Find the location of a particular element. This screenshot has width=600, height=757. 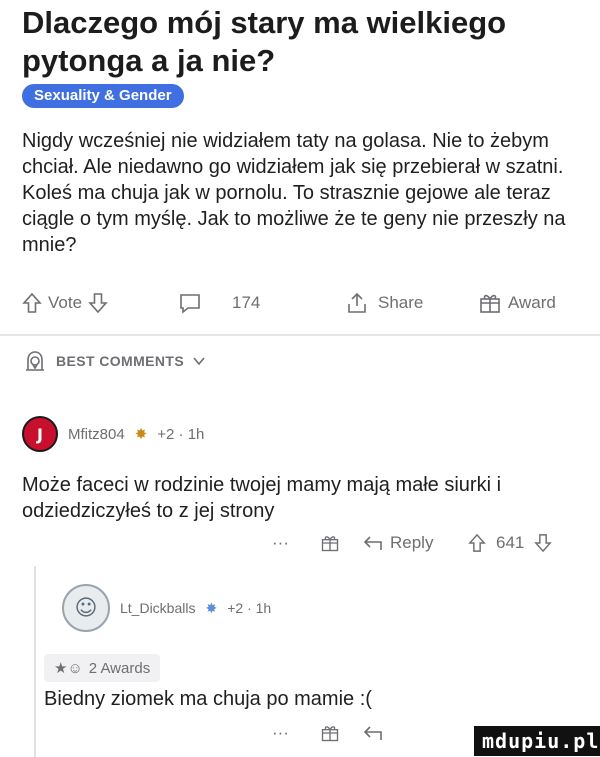

comments-count: 174 is located at coordinates (246, 302).